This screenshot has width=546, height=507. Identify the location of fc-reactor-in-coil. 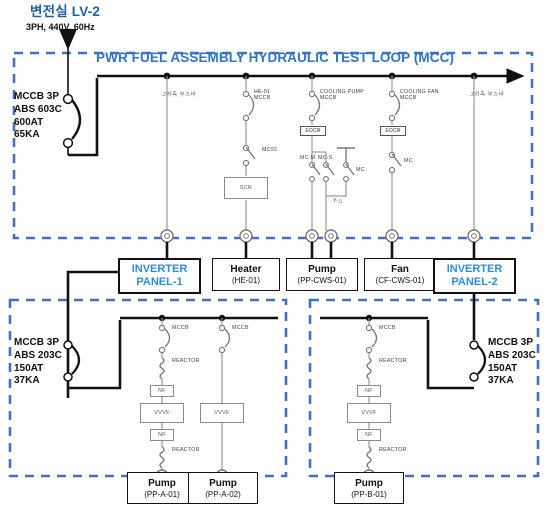
(369, 368).